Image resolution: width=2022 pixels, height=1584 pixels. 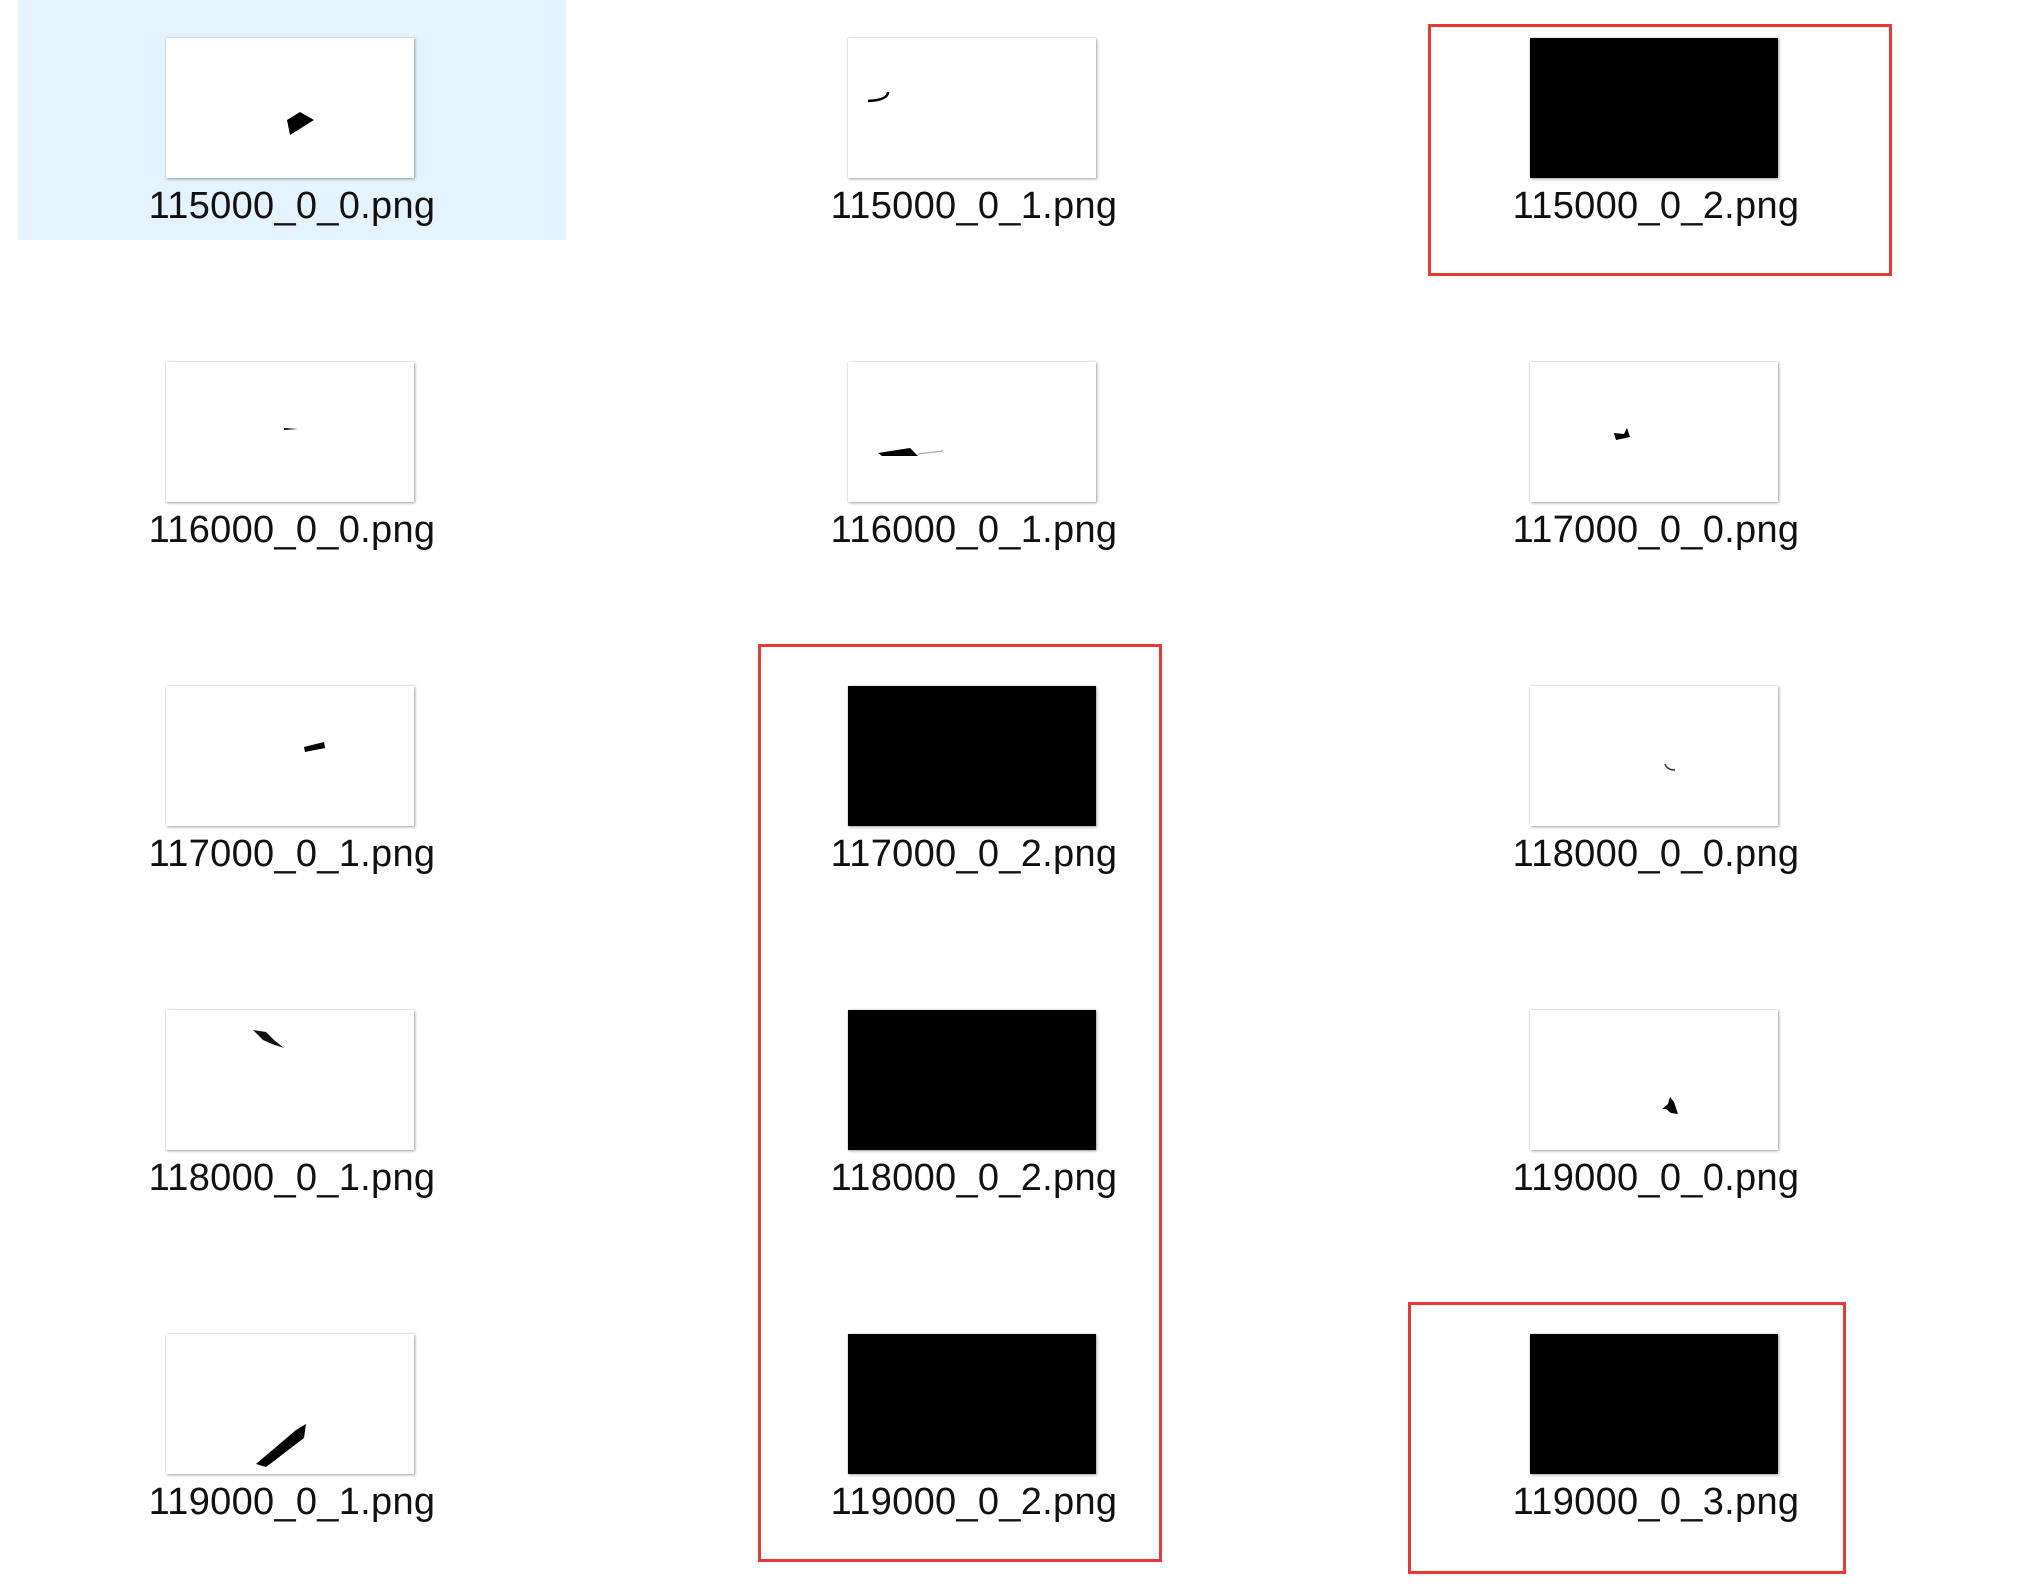 I want to click on file-name: 119000_0_1.png, so click(x=292, y=1502).